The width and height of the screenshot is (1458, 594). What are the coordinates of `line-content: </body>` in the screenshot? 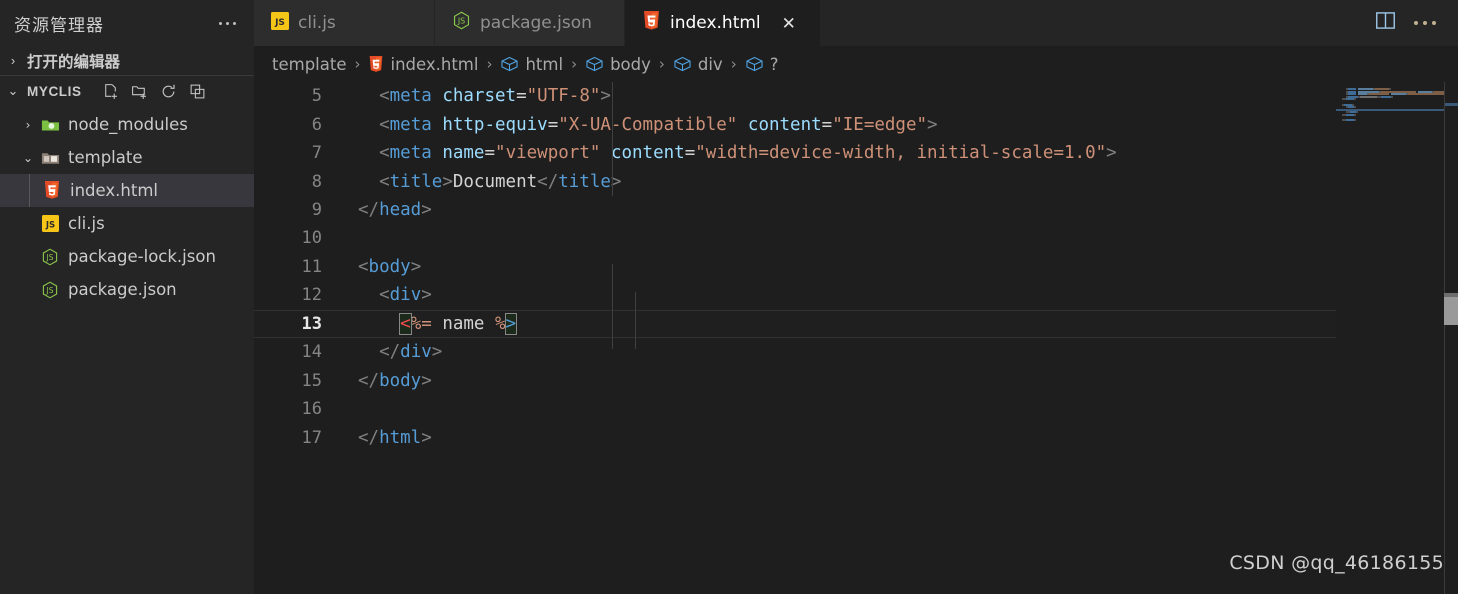 It's located at (395, 381).